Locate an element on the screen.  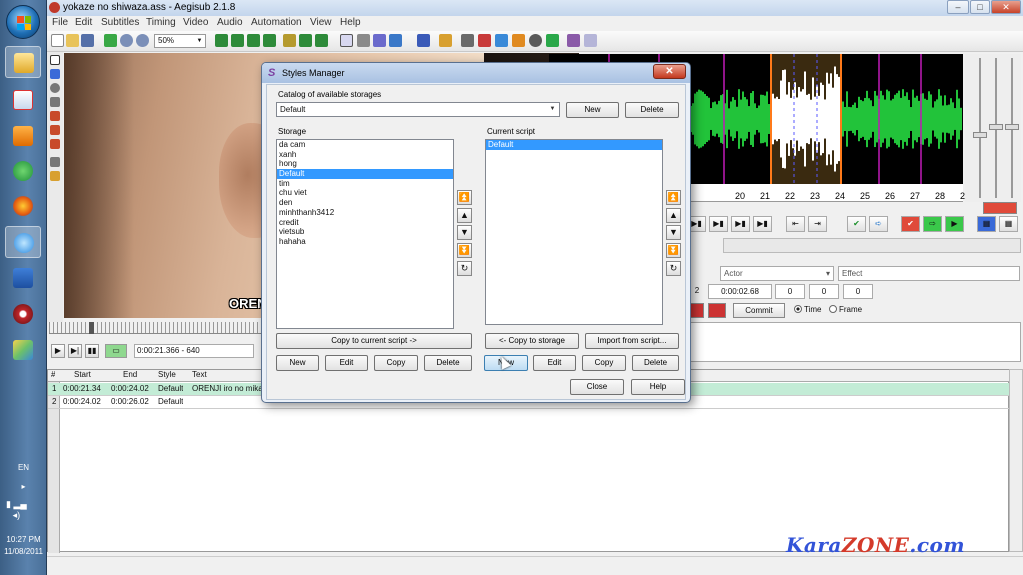
storage-new-button: New is located at coordinates (297, 363).